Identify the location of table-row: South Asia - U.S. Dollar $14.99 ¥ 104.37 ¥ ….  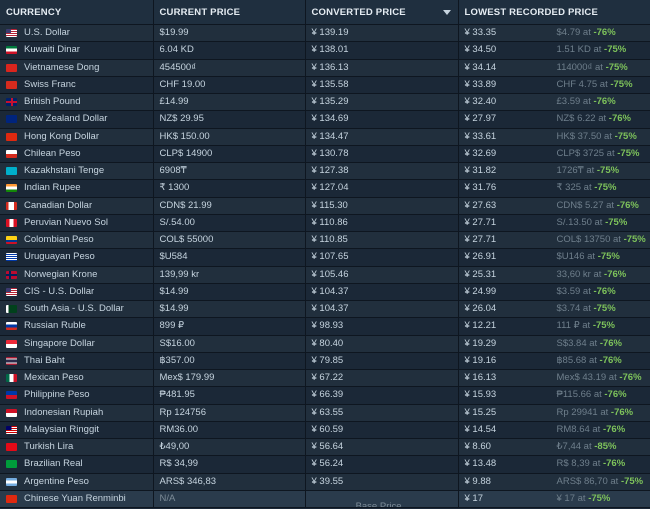
(325, 309).